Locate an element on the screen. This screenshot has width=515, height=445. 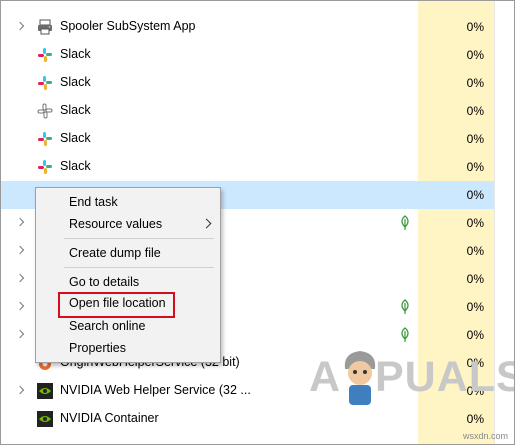
highlight-box is located at coordinates (116, 305).